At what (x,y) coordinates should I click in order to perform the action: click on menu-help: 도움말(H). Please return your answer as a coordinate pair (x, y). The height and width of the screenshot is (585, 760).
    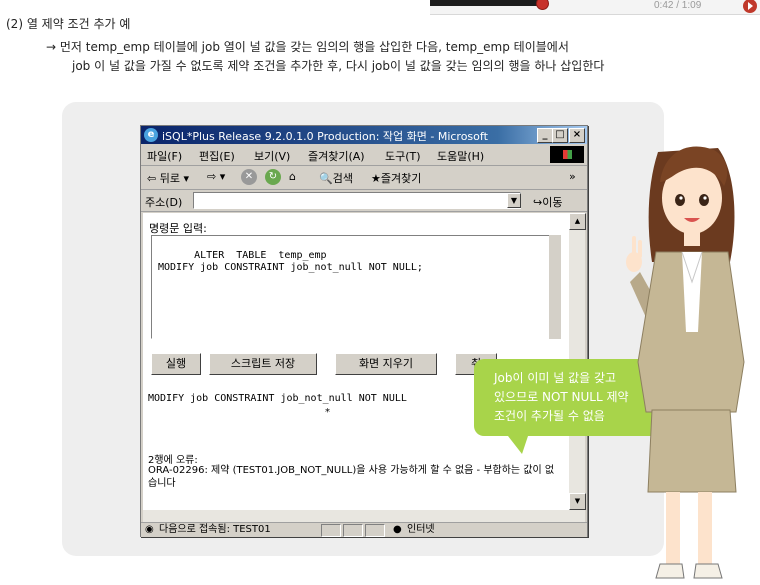
    Looking at the image, I should click on (460, 156).